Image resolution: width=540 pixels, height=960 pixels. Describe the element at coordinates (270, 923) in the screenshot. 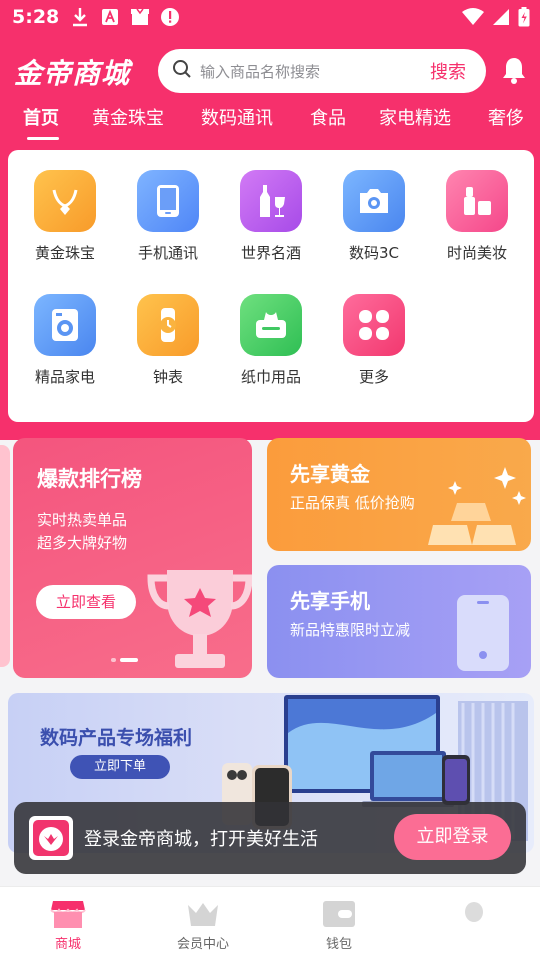

I see `bottom-navigation: 商城 会员中心 钱包` at that location.